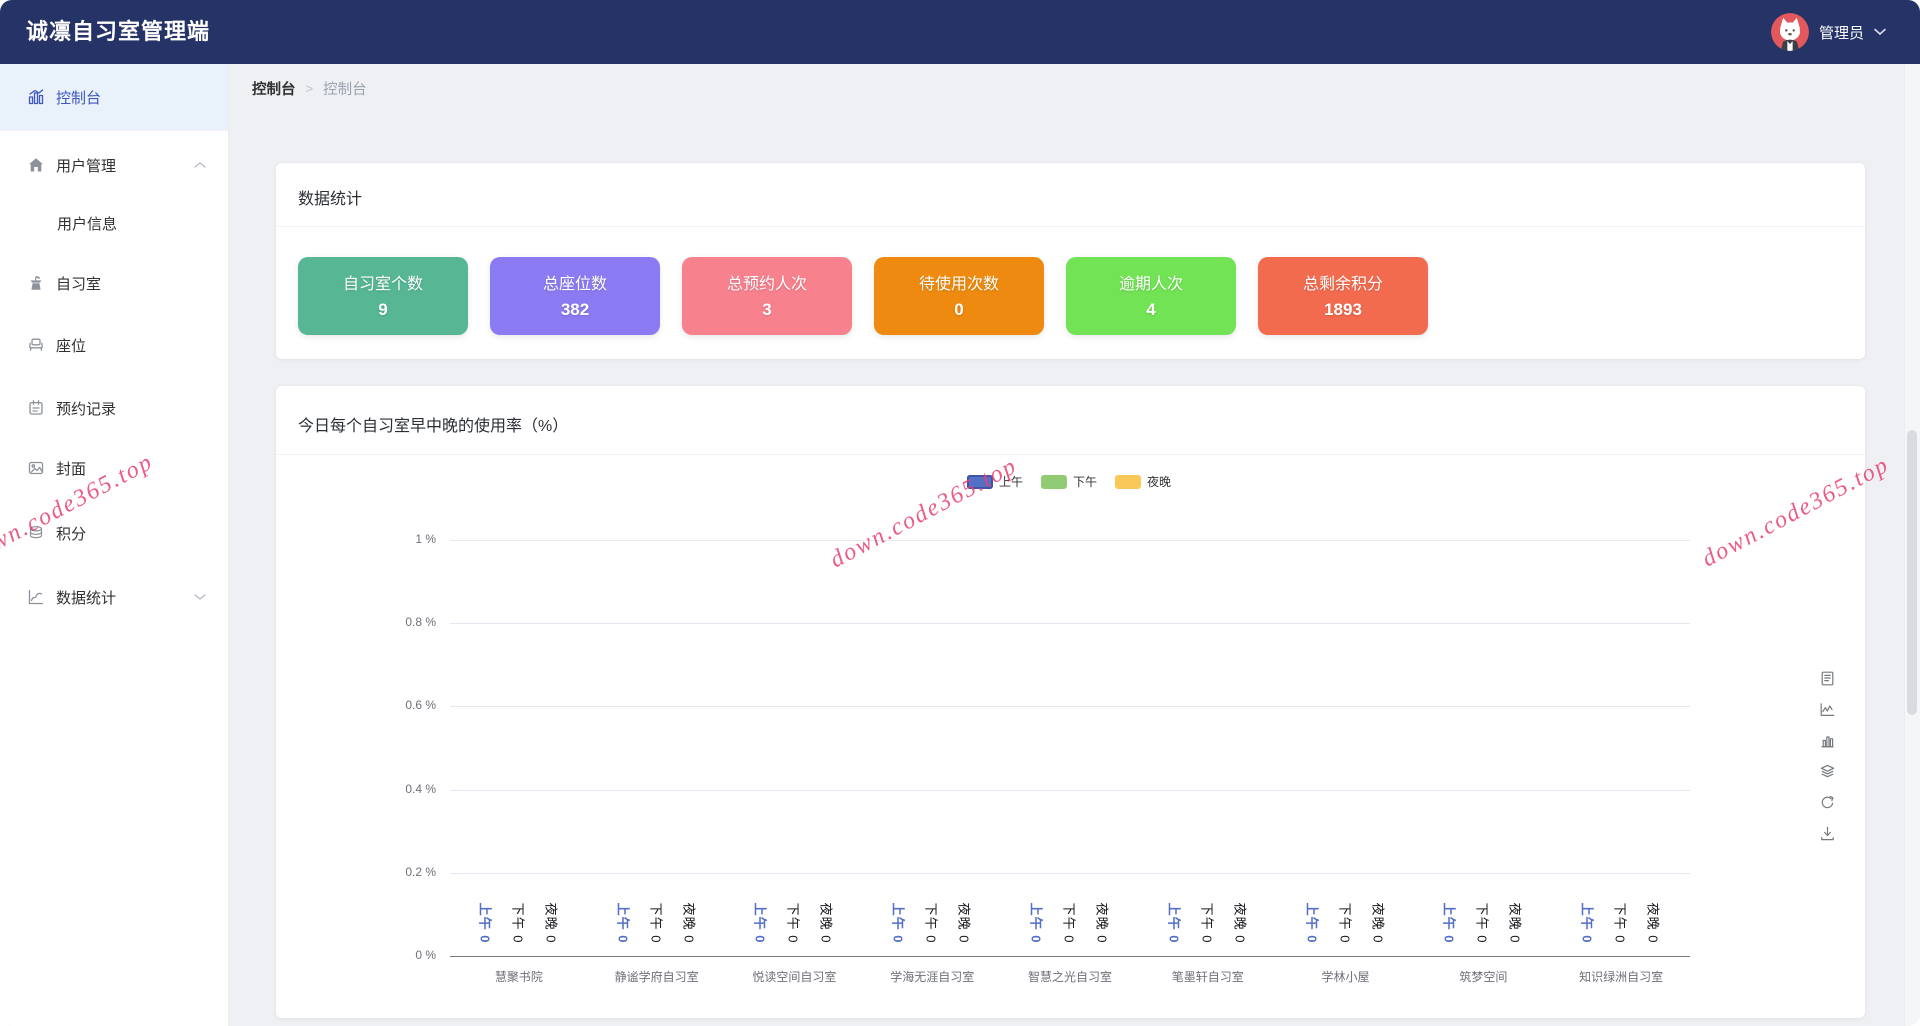 This screenshot has width=1920, height=1026. Describe the element at coordinates (114, 283) in the screenshot. I see `sidebar-item-study-room: 自习室` at that location.